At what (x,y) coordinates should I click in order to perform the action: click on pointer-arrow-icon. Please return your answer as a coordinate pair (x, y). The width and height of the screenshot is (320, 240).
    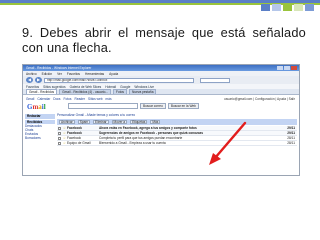
    Looking at the image, I should click on (228, 143).